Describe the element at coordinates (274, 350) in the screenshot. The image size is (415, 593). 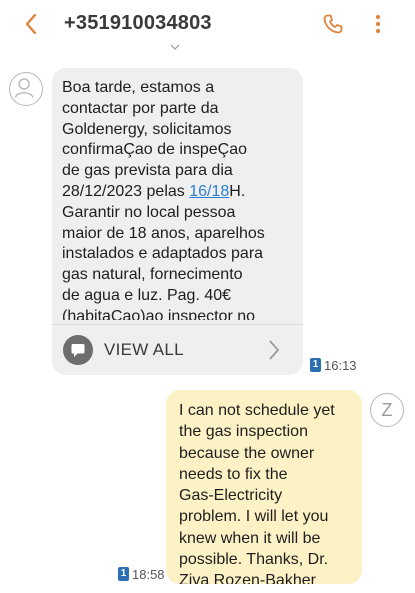
I see `chevron-right-icon` at that location.